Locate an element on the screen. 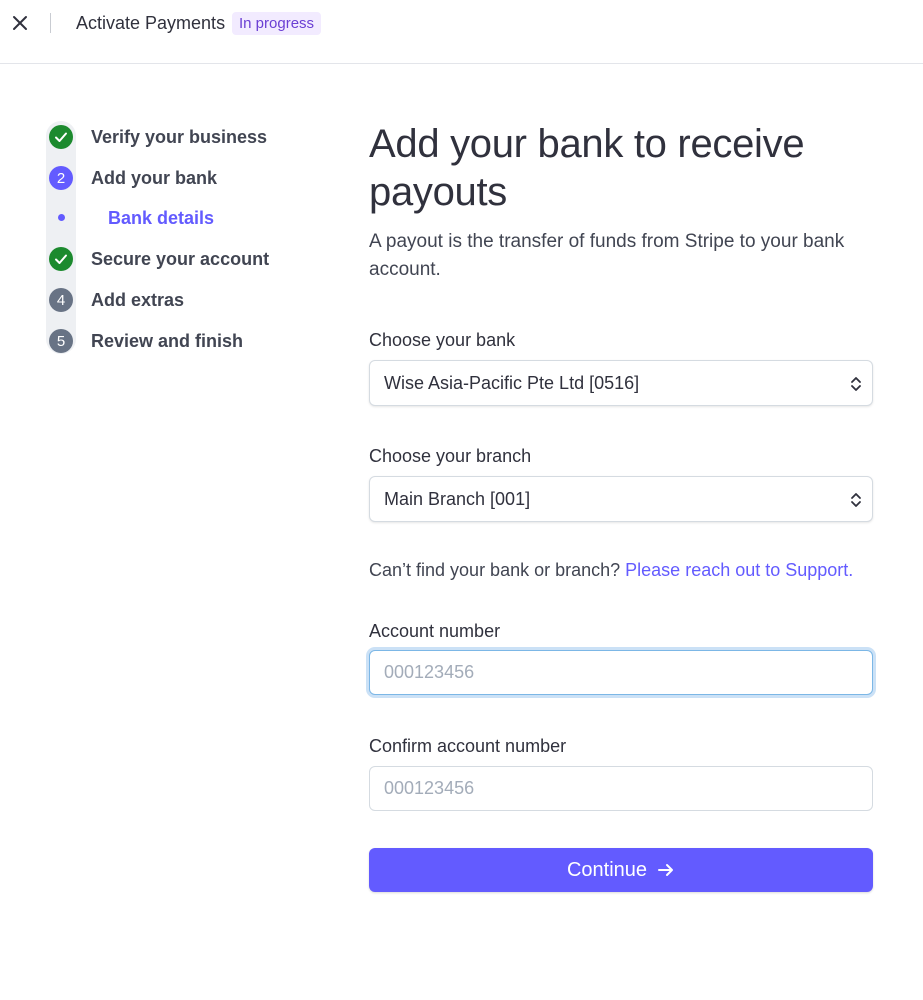 Image resolution: width=923 pixels, height=1000 pixels. substep-dot-icon is located at coordinates (61, 217).